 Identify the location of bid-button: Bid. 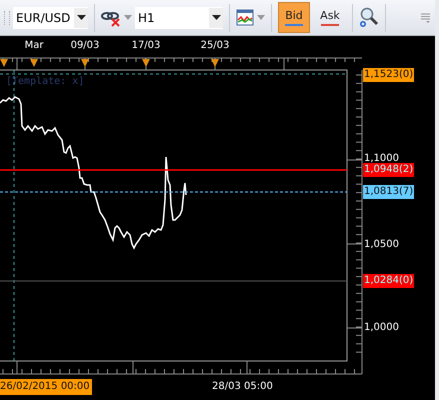
(294, 17).